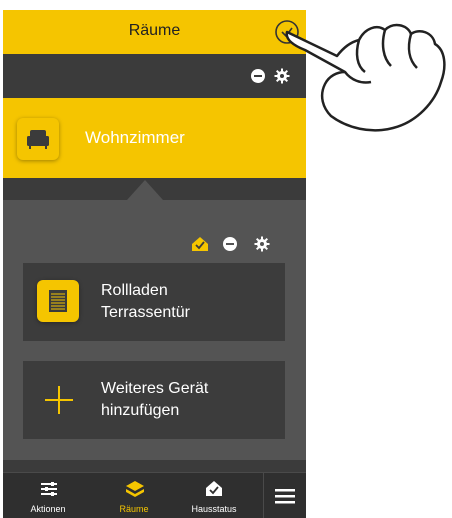 The height and width of the screenshot is (518, 452). I want to click on tab-aktionen: Aktionen, so click(48, 495).